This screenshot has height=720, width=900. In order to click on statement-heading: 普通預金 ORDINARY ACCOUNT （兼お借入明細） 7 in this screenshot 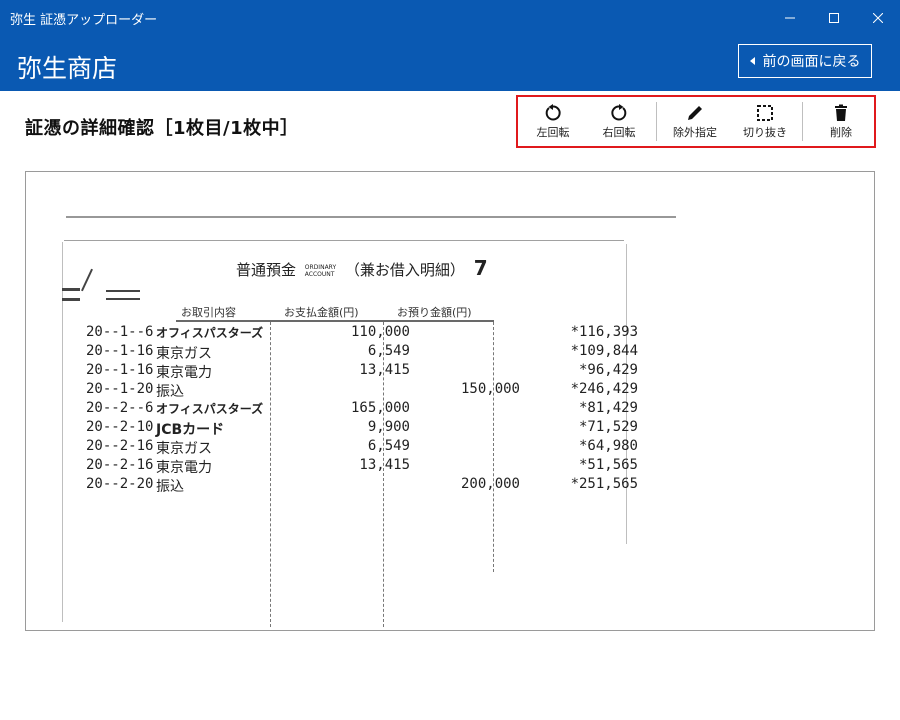, I will do `click(362, 268)`.